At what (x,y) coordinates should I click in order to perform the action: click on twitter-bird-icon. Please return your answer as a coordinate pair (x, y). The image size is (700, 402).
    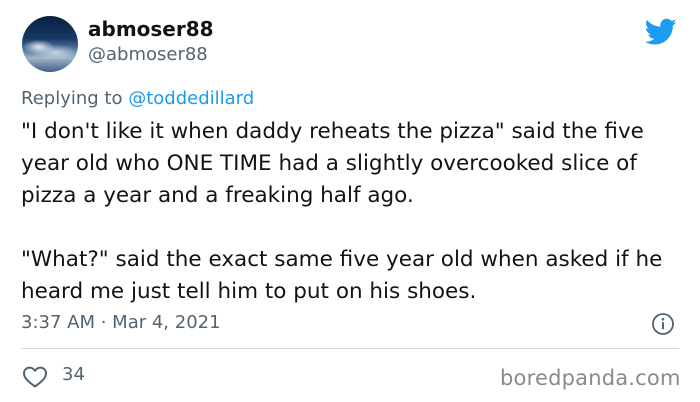
    Looking at the image, I should click on (661, 31).